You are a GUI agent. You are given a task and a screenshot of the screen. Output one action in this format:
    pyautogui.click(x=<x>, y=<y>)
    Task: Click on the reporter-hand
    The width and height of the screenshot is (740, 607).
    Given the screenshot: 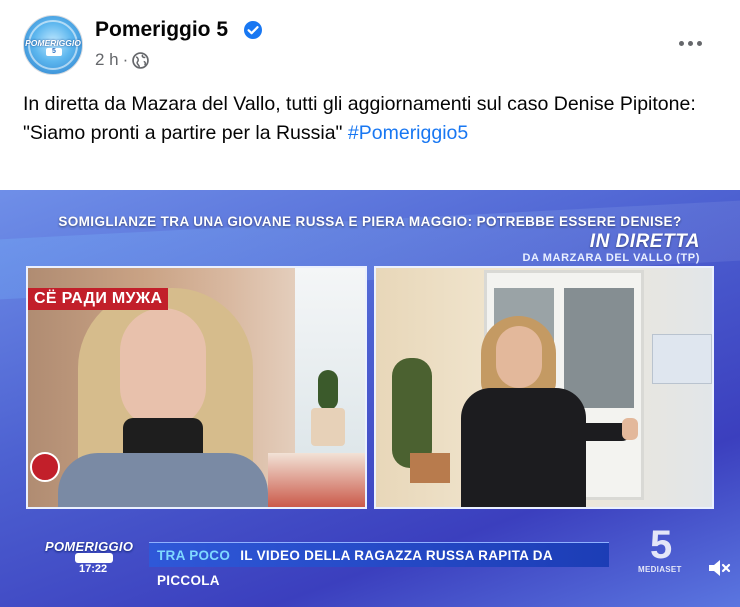 What is the action you would take?
    pyautogui.click(x=630, y=429)
    